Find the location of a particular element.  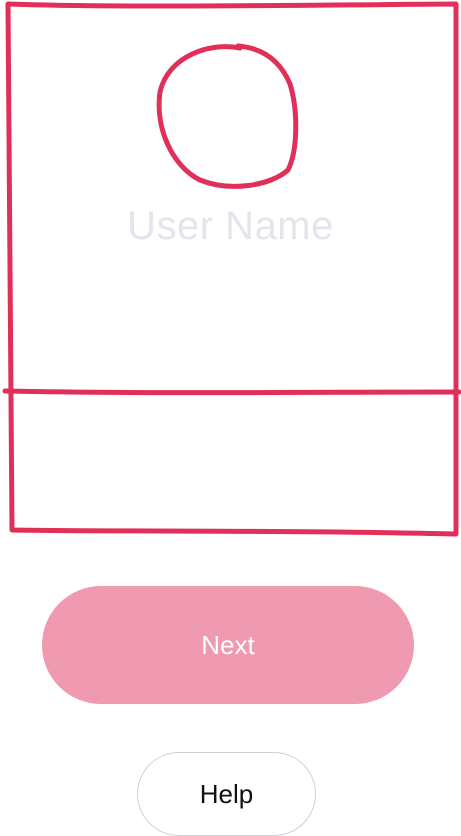

card-divider-line is located at coordinates (231, 392).